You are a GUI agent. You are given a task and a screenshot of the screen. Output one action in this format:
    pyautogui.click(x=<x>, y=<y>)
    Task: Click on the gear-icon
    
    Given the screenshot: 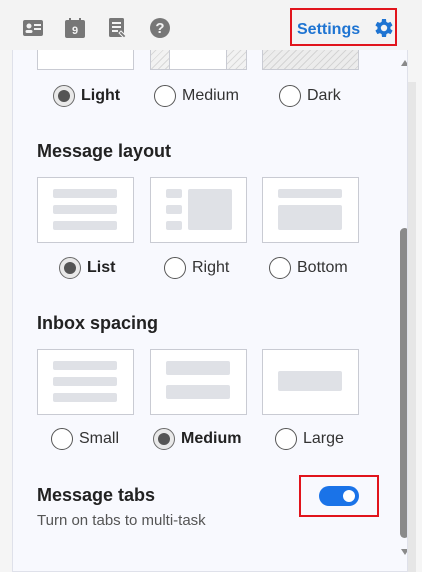 What is the action you would take?
    pyautogui.click(x=384, y=28)
    